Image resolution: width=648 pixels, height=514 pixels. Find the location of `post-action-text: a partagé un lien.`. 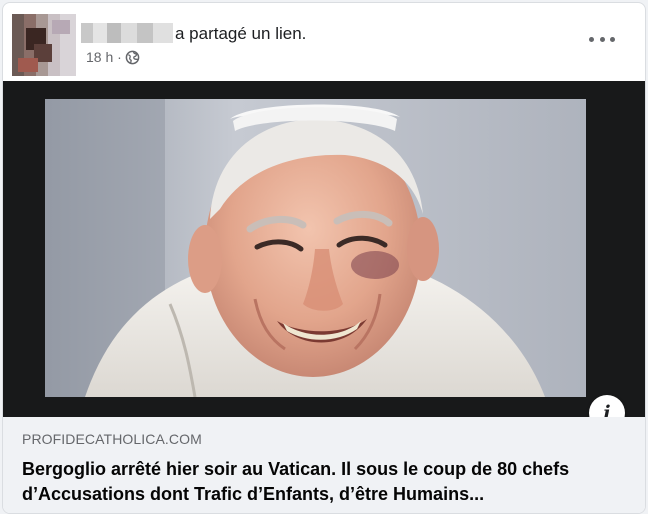

post-action-text: a partagé un lien. is located at coordinates (241, 33).